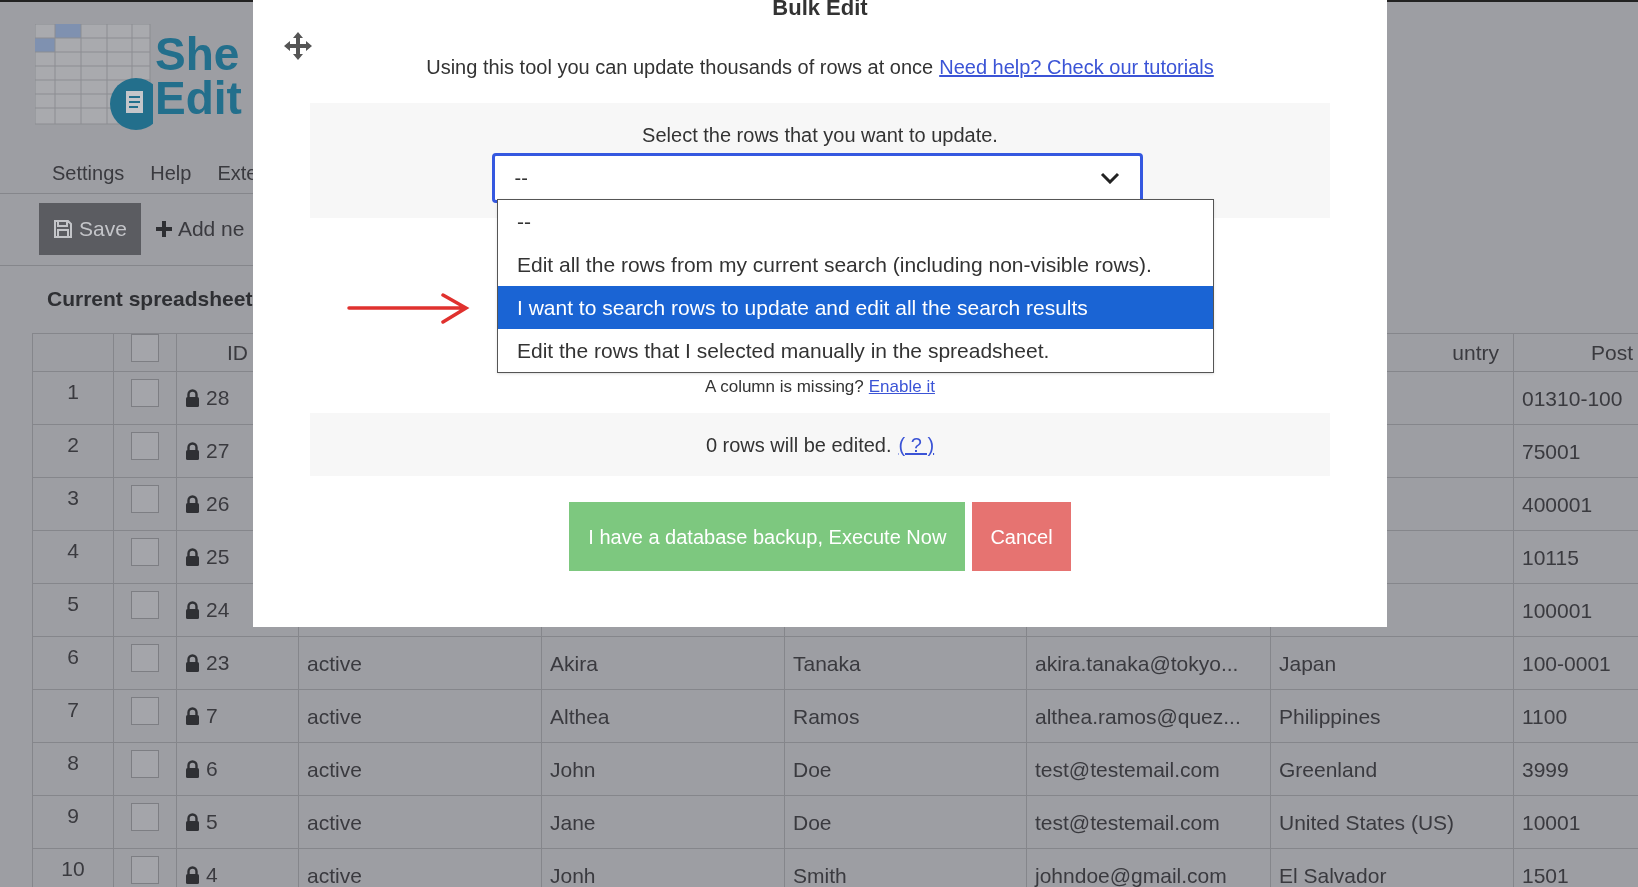 The height and width of the screenshot is (887, 1638). I want to click on table-cell: 400001, so click(1557, 505).